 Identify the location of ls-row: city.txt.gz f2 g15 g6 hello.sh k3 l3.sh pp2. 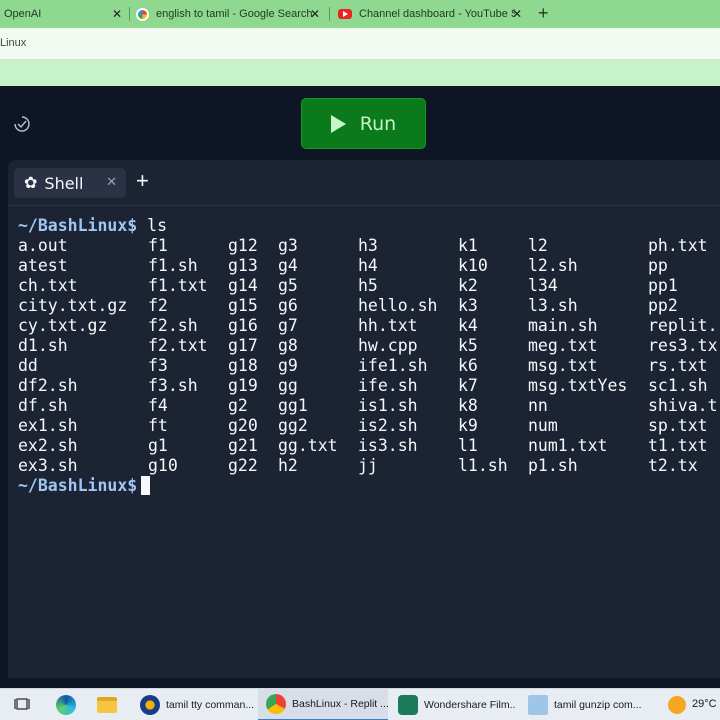
(369, 306).